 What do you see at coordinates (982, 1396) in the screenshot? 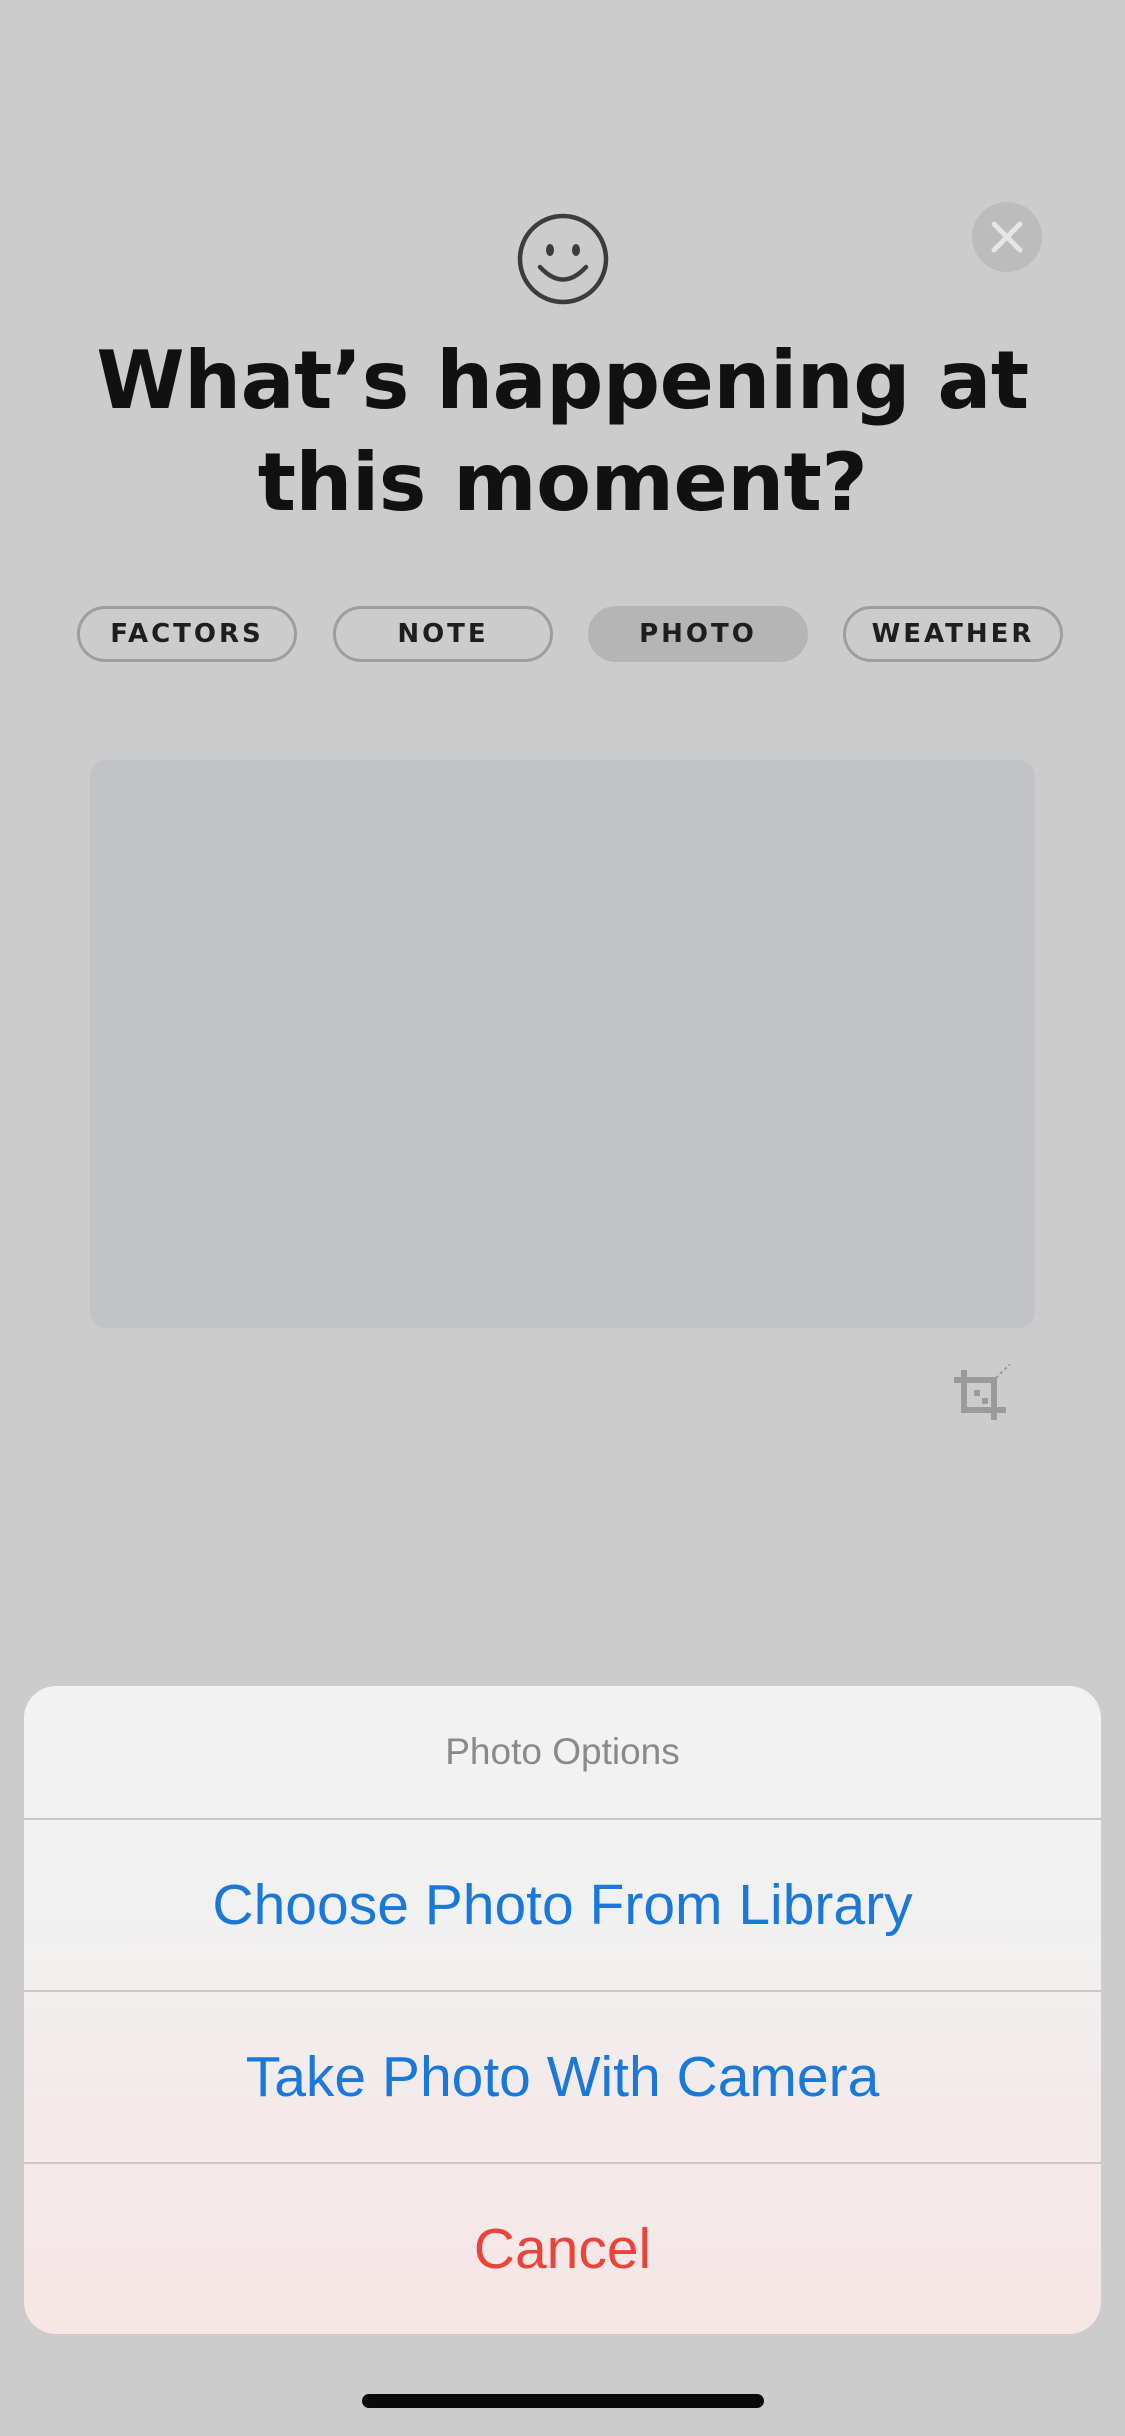
I see `crop-icon` at bounding box center [982, 1396].